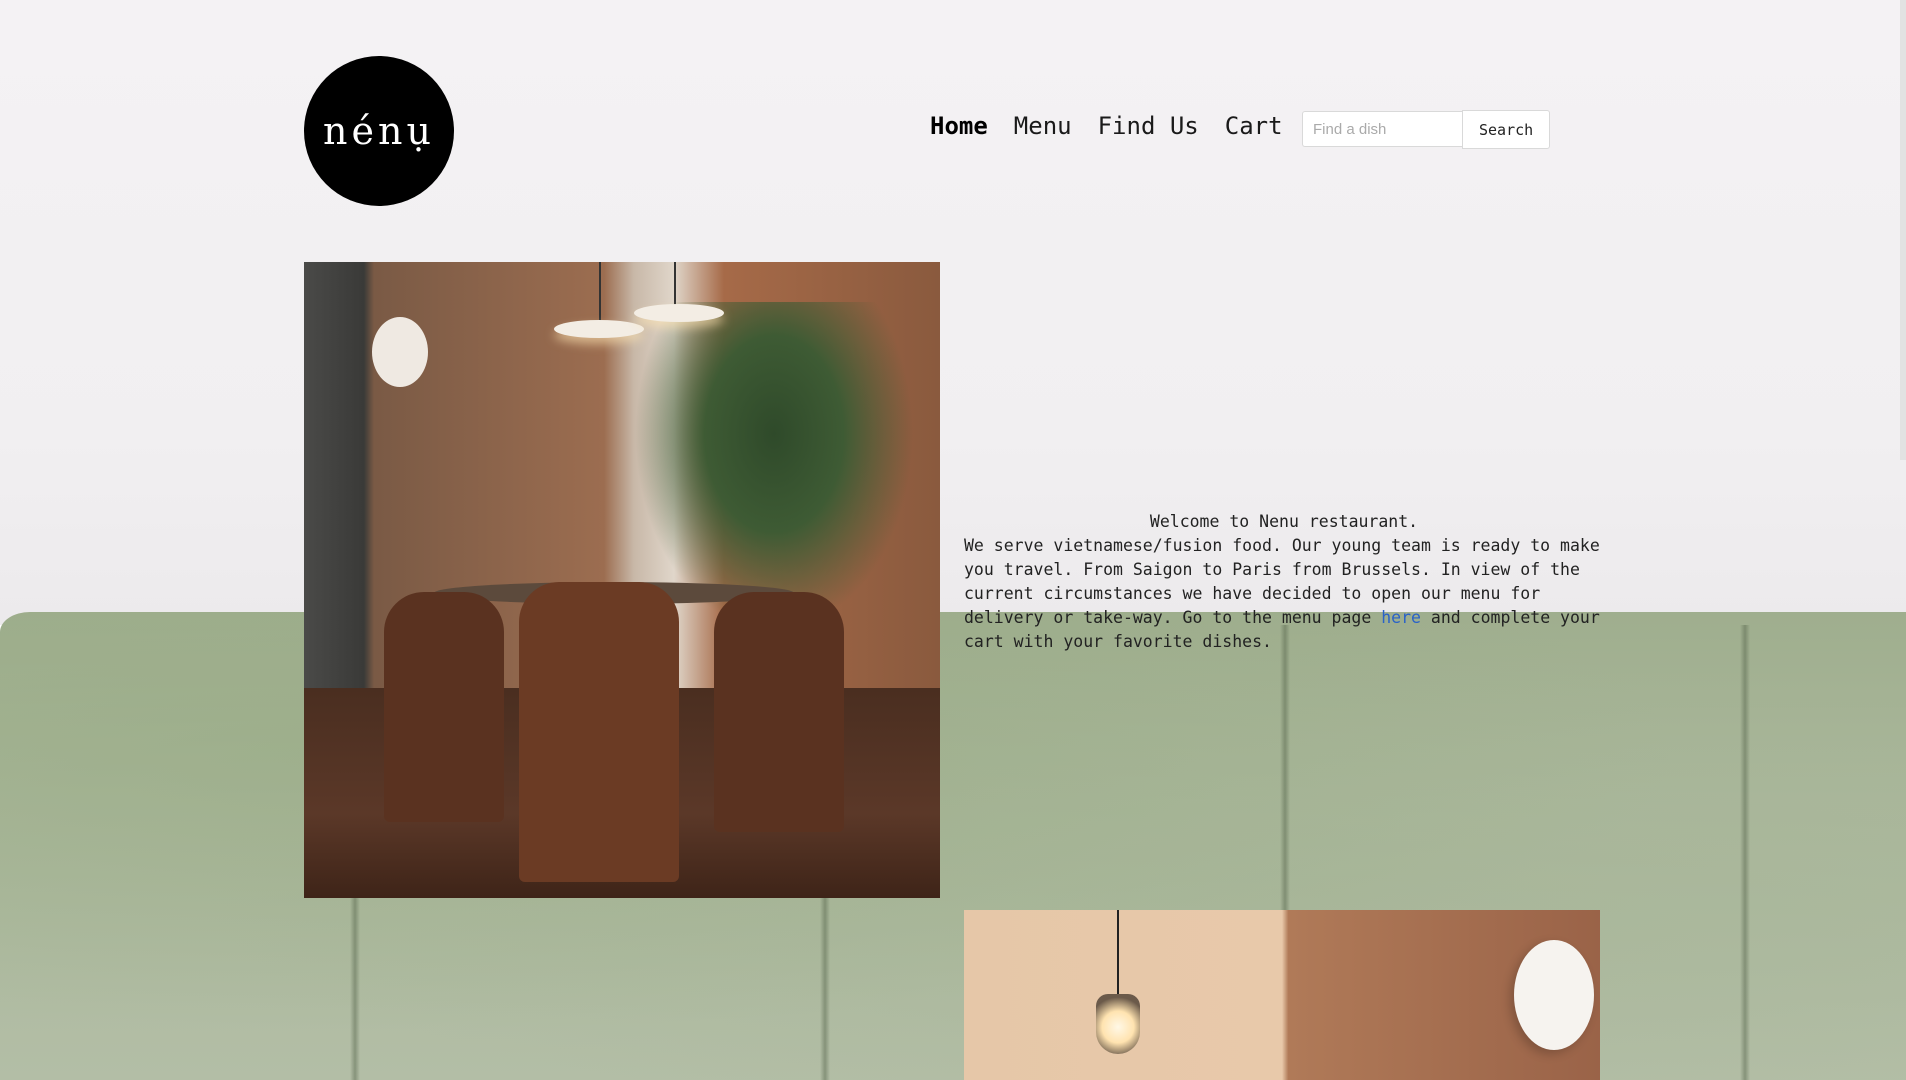  I want to click on pendant-bulb, so click(1118, 1024).